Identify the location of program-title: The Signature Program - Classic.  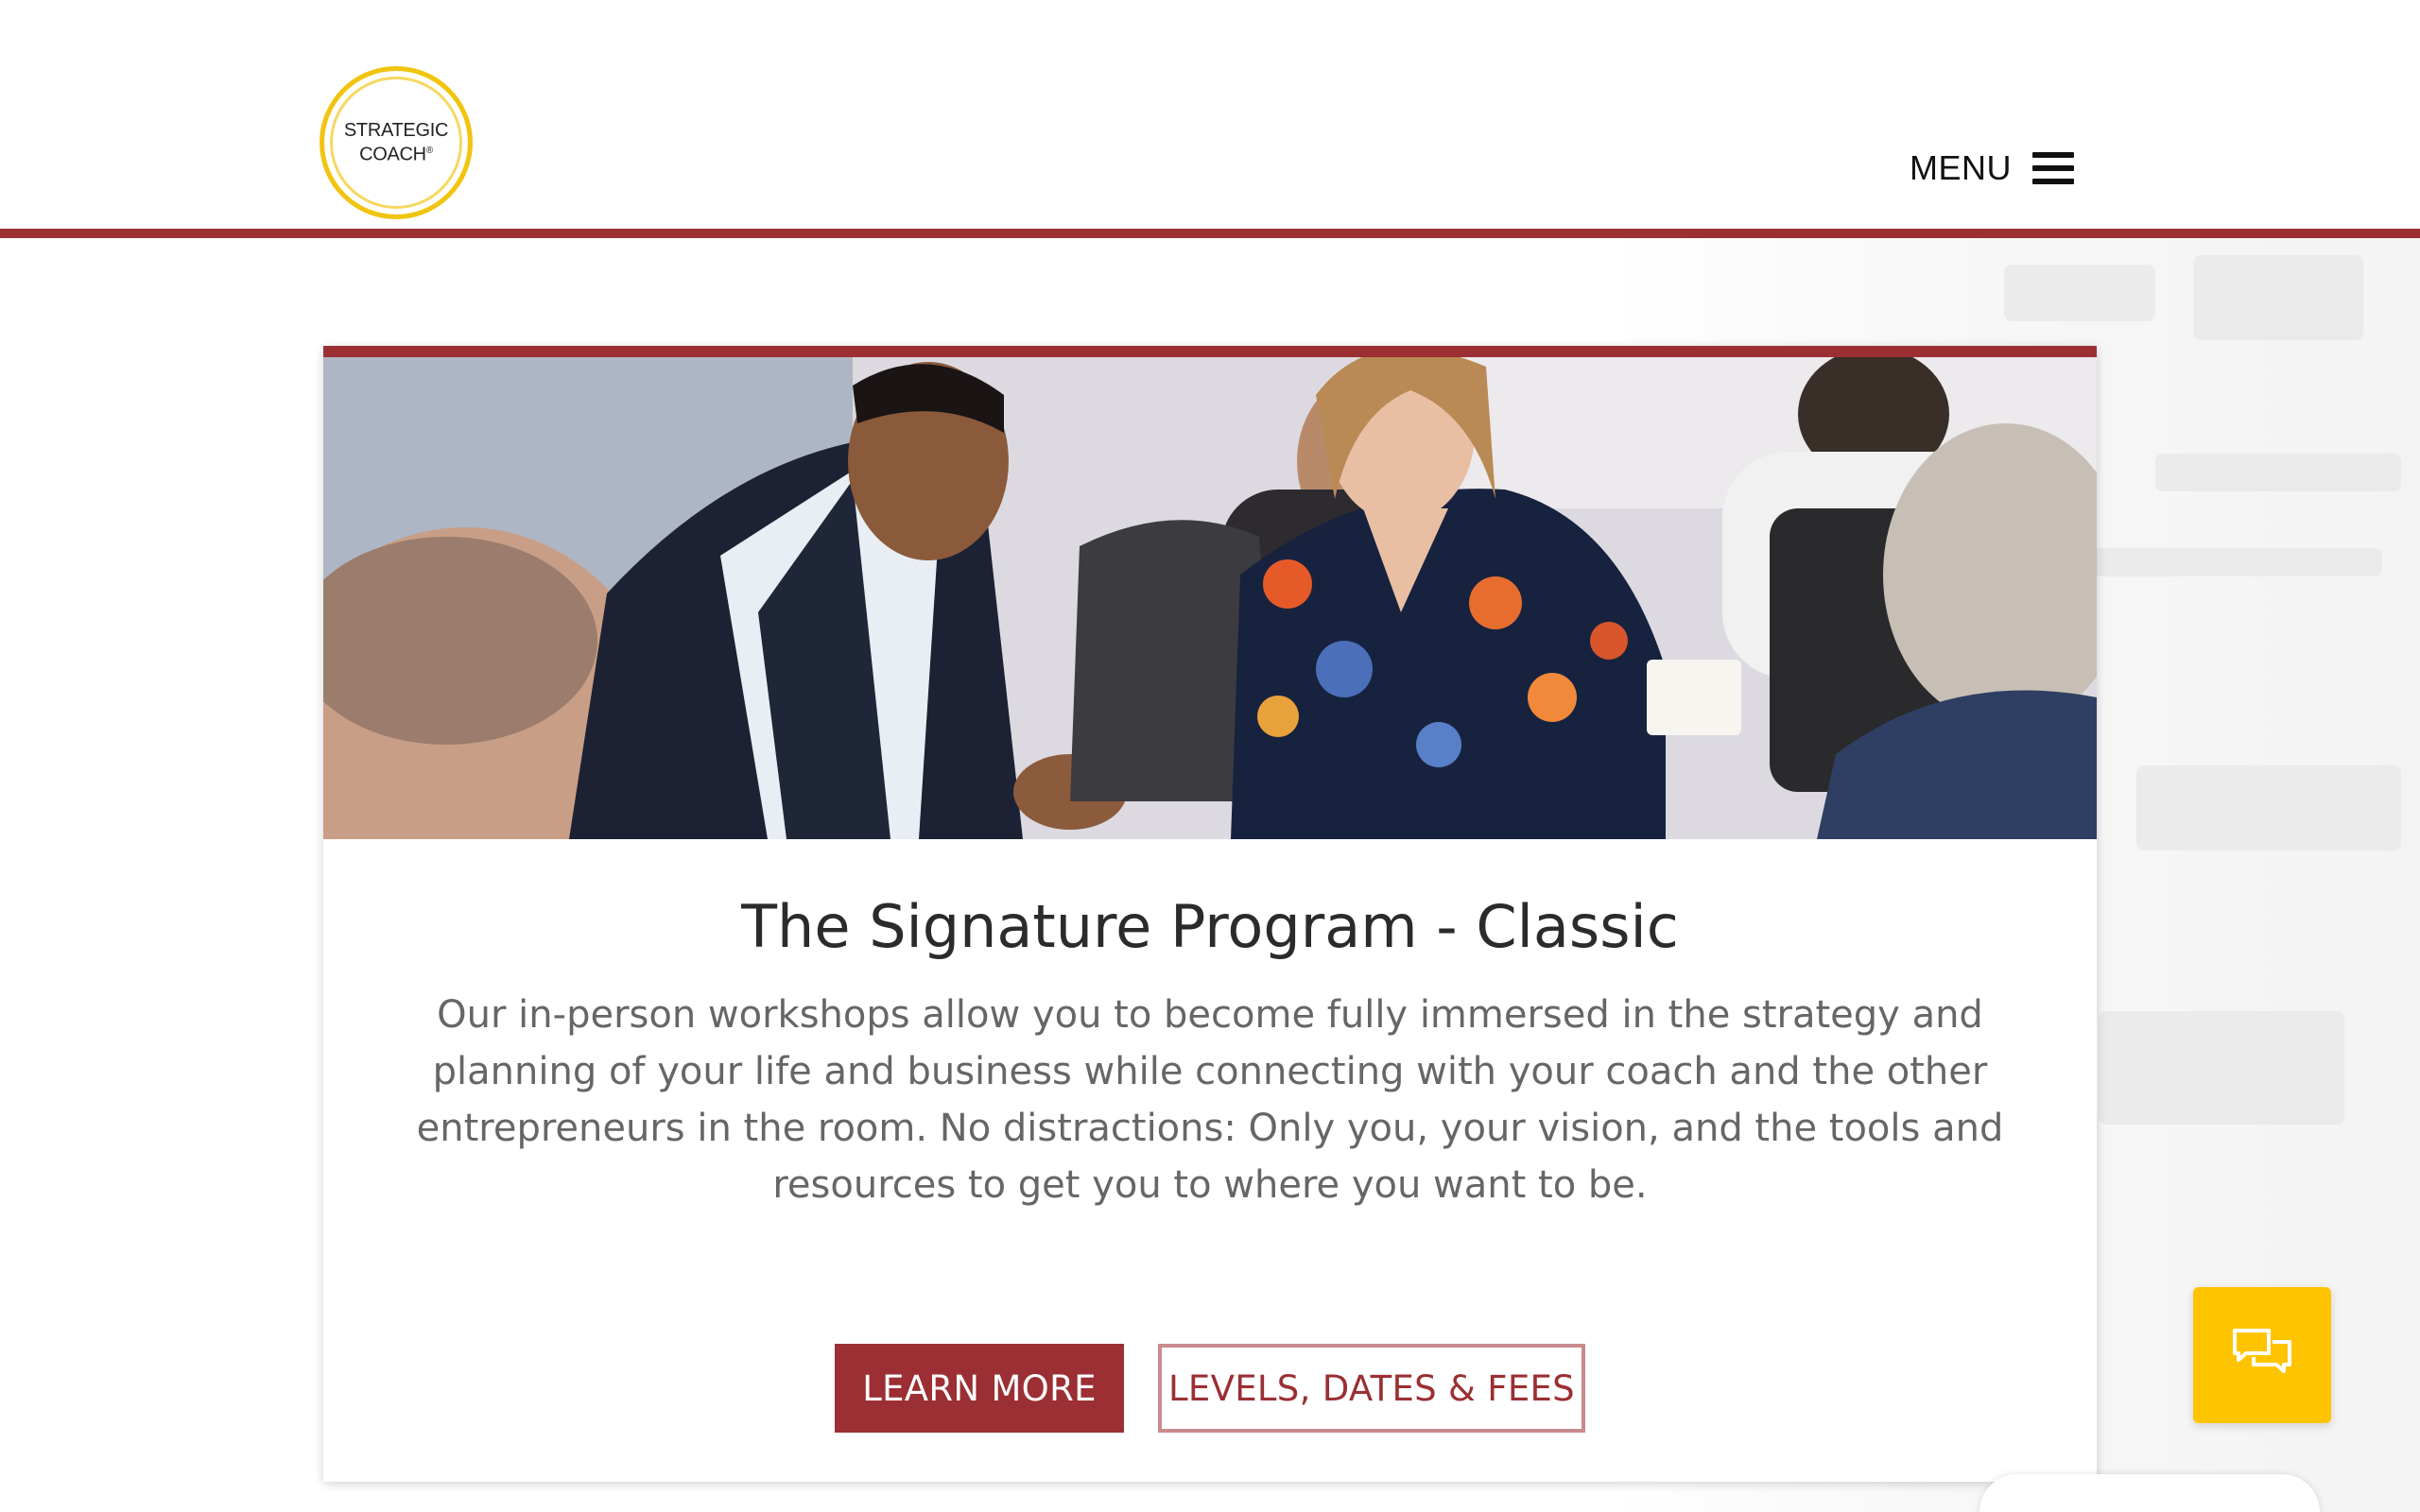
(1210, 926).